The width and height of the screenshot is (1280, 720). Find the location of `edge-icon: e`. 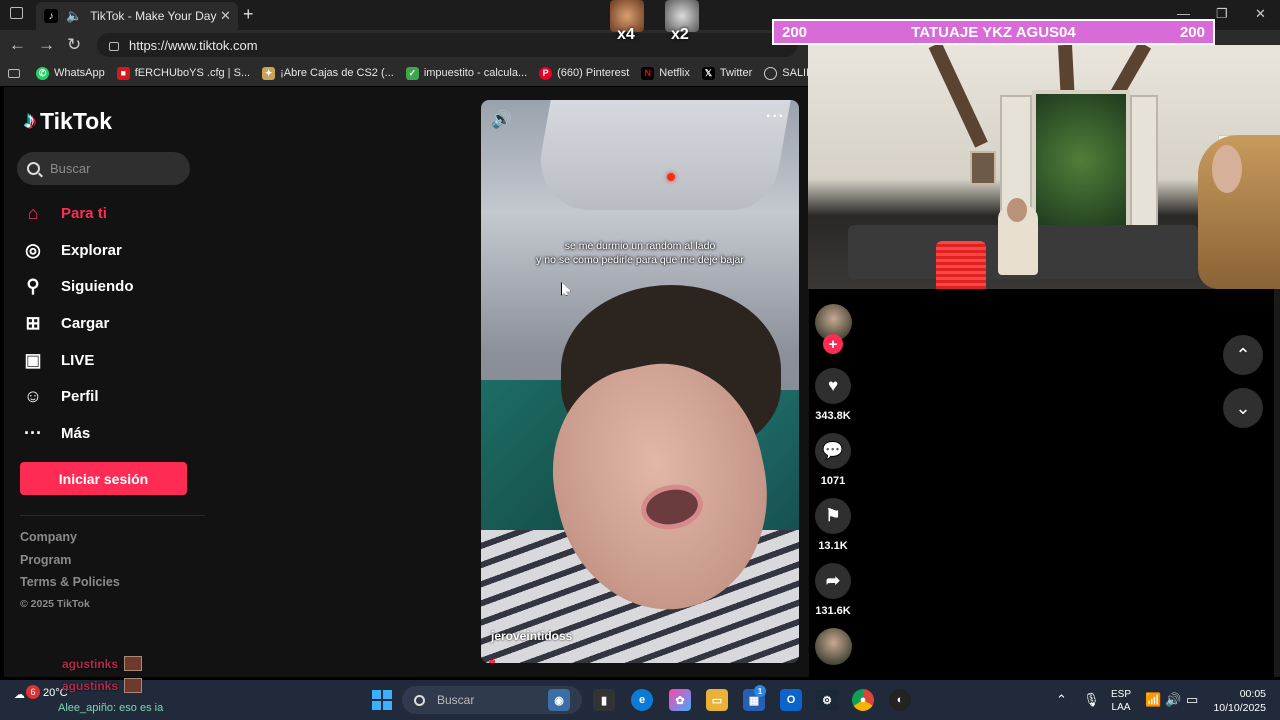

edge-icon: e is located at coordinates (642, 700).